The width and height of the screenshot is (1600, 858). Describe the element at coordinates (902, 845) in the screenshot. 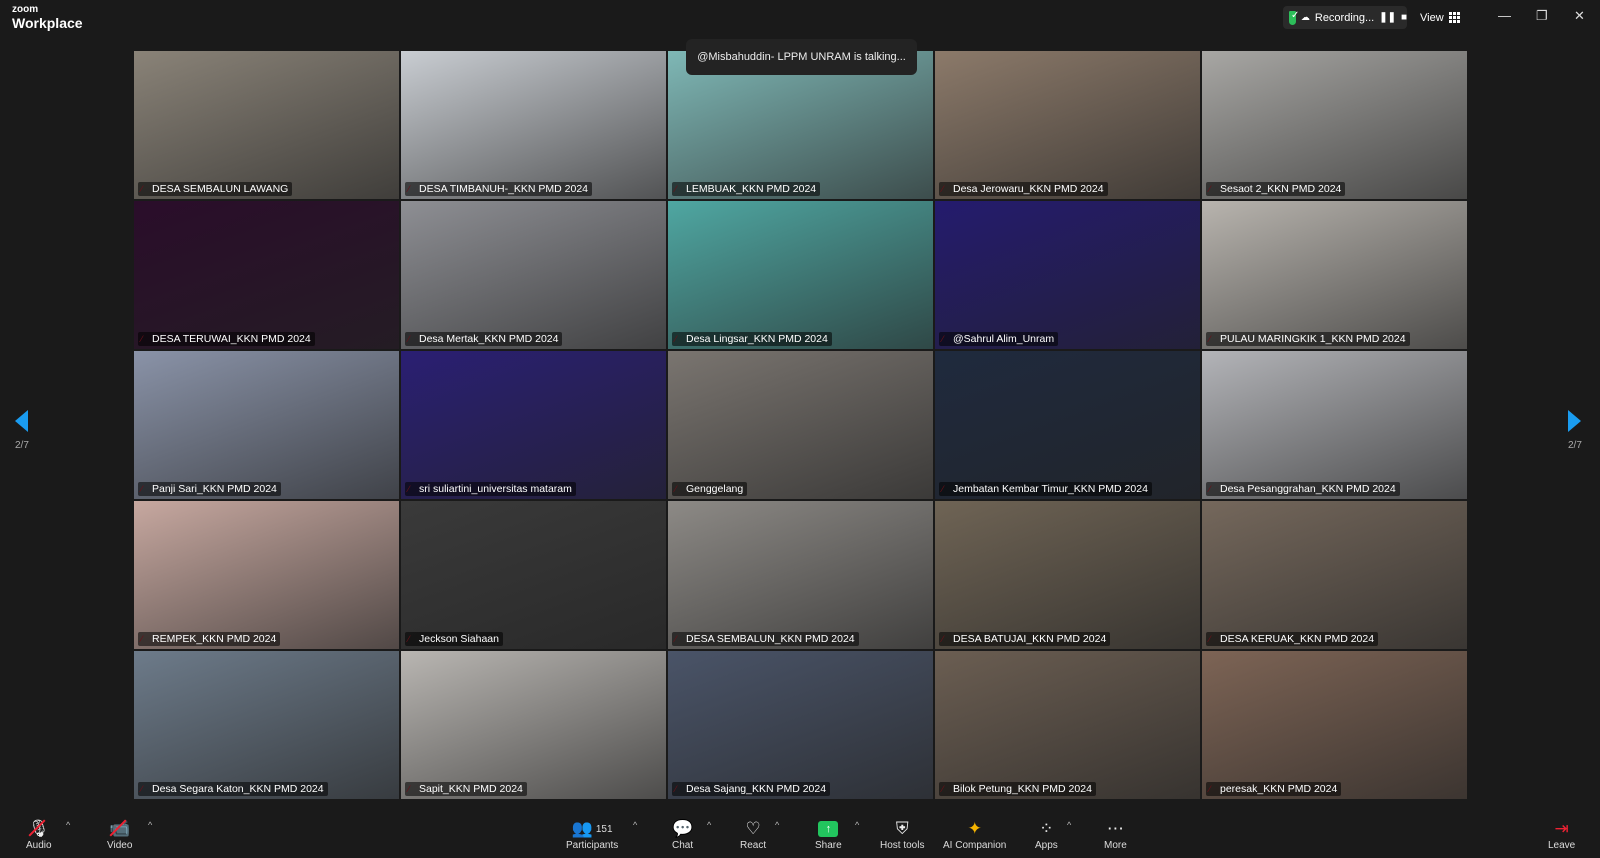

I see `host-tools-label: Host tools` at that location.